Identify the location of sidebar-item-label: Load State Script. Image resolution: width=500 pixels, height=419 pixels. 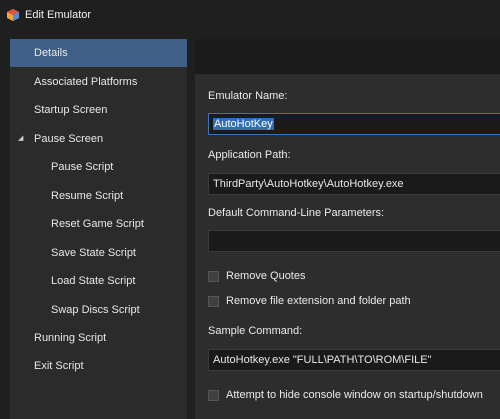
(93, 281).